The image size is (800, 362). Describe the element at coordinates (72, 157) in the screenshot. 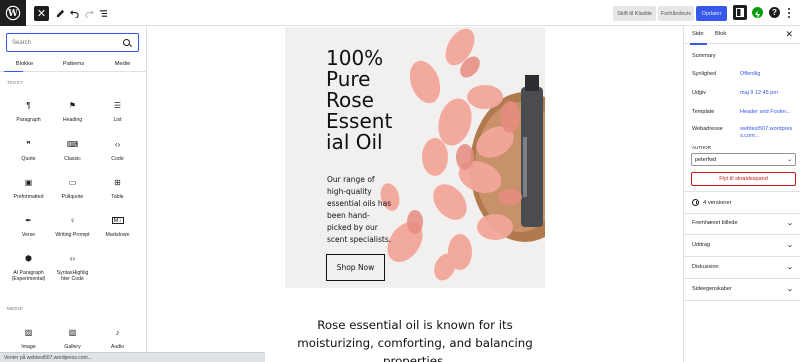

I see `block-classic: ⌨ Classic` at that location.